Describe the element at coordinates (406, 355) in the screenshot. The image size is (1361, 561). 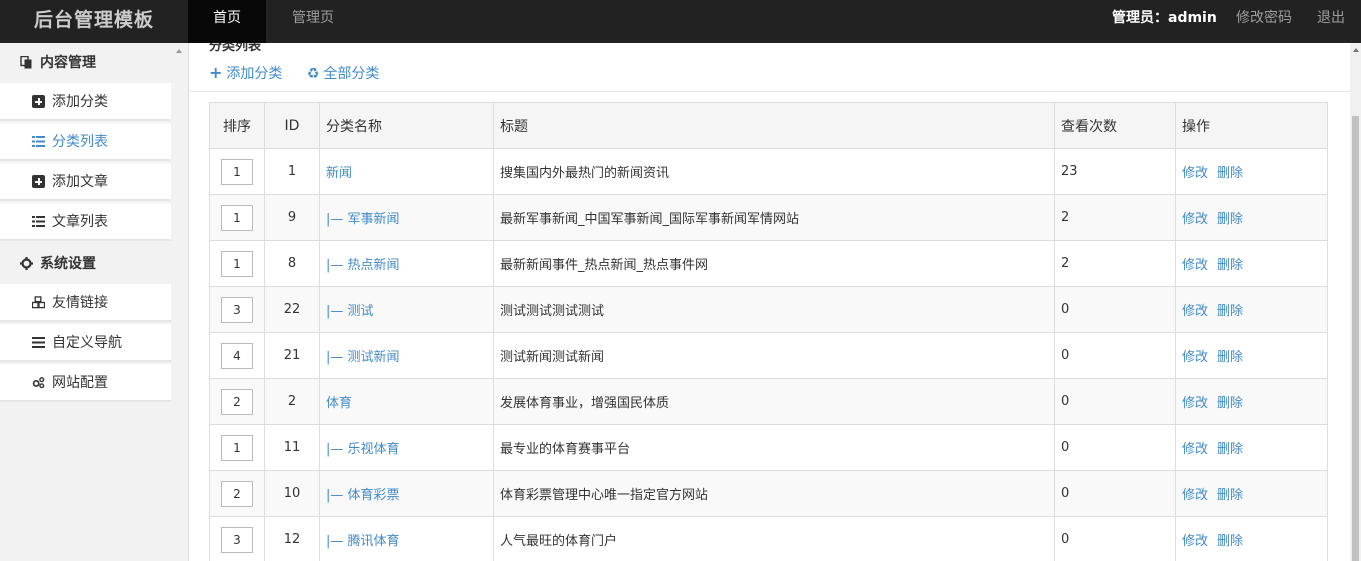
I see `category-name-cell: |— 测试新闻` at that location.